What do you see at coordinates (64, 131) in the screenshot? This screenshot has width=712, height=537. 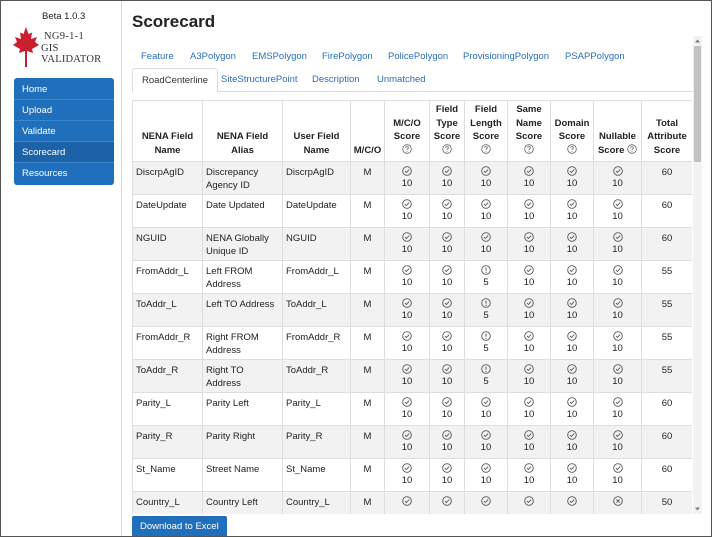 I see `sidebar-item-validate: Validate` at bounding box center [64, 131].